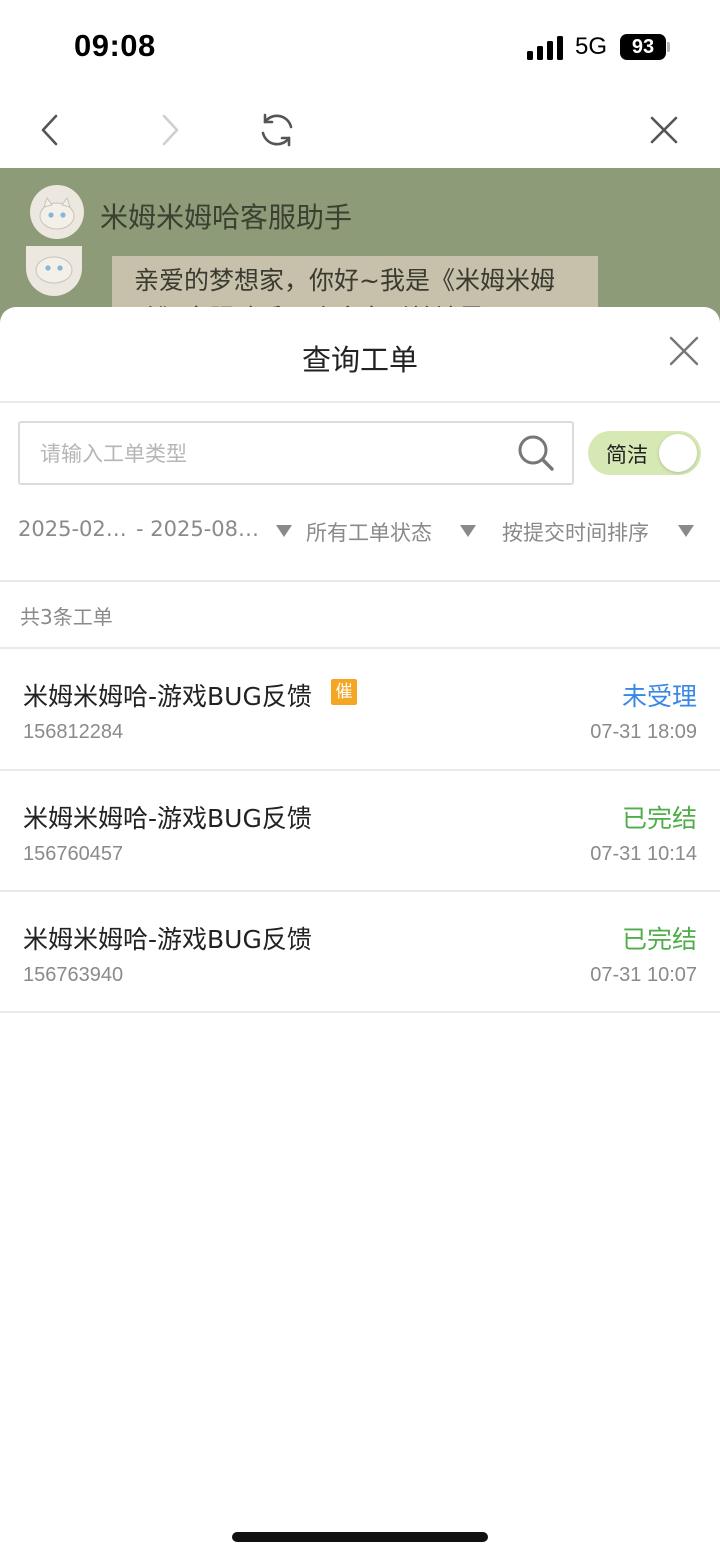 This screenshot has height=1558, width=720. I want to click on ticket-id: 156812284, so click(73, 732).